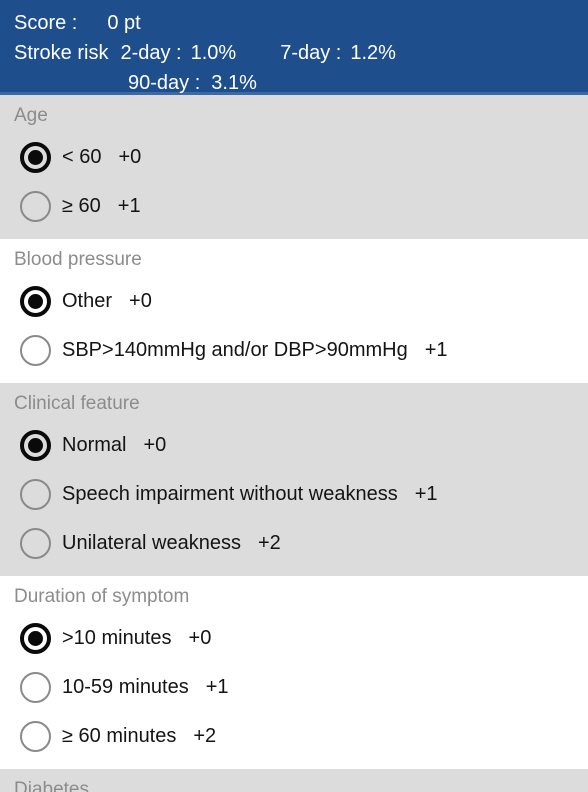  I want to click on section-diabetes: Diabetes, so click(294, 780).